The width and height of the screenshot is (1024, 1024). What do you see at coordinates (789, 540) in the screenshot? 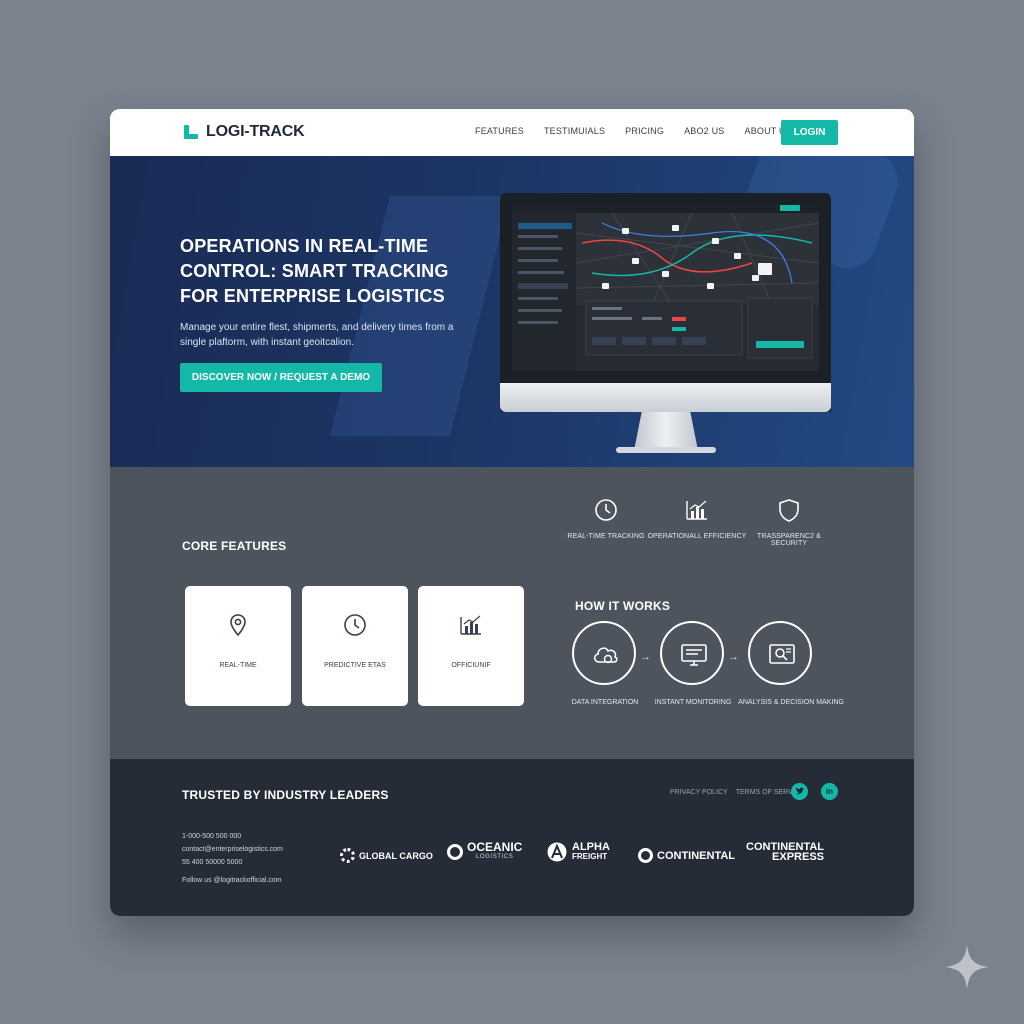
I see `top-feature-label: TRASSPARENC2 & SECURITY` at bounding box center [789, 540].